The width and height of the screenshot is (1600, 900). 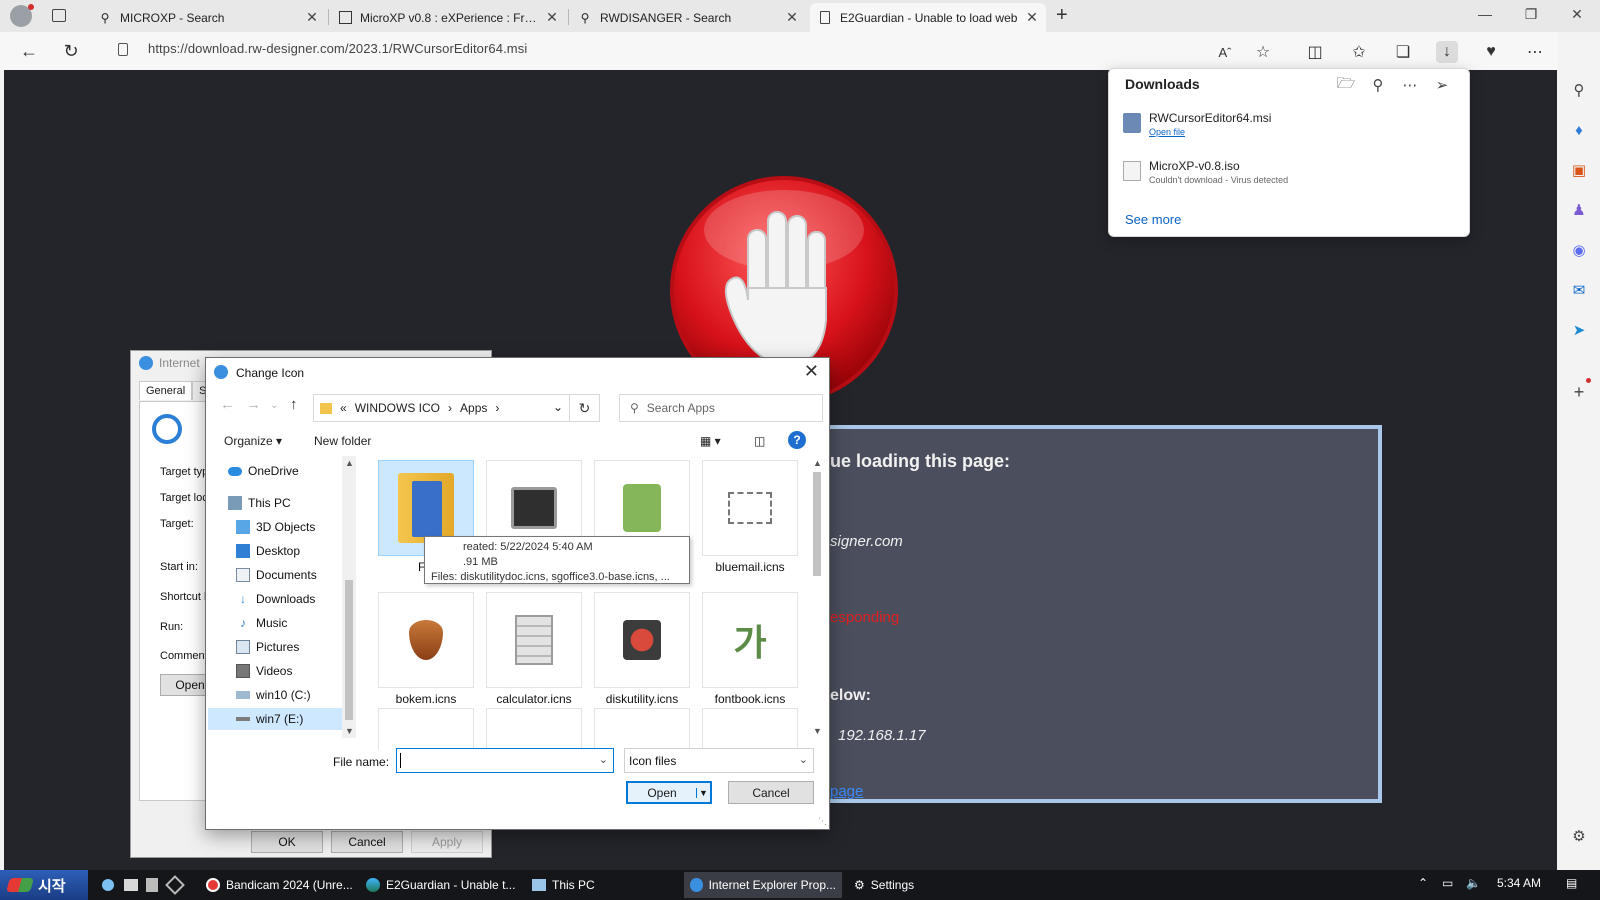 I want to click on tree-item-desktop: Desktop, so click(x=268, y=551).